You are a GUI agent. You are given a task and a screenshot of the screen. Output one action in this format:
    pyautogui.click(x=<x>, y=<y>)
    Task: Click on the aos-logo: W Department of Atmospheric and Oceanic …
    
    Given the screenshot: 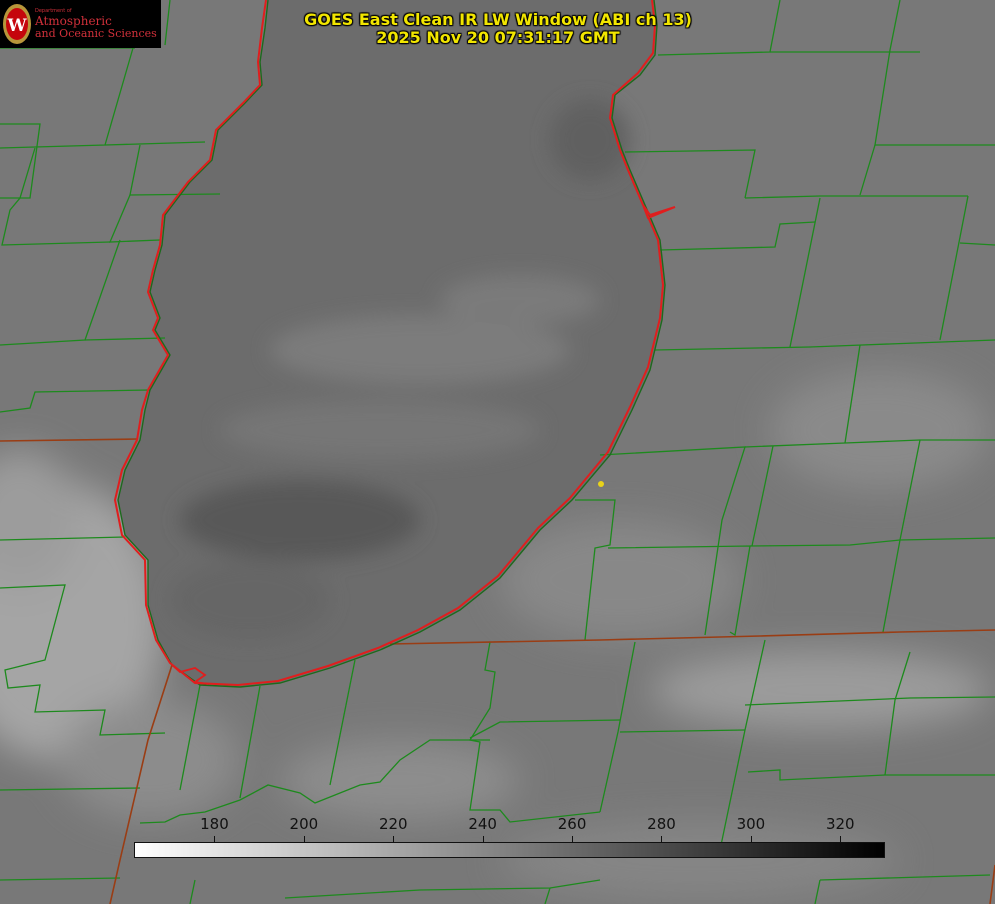 What is the action you would take?
    pyautogui.click(x=80, y=24)
    